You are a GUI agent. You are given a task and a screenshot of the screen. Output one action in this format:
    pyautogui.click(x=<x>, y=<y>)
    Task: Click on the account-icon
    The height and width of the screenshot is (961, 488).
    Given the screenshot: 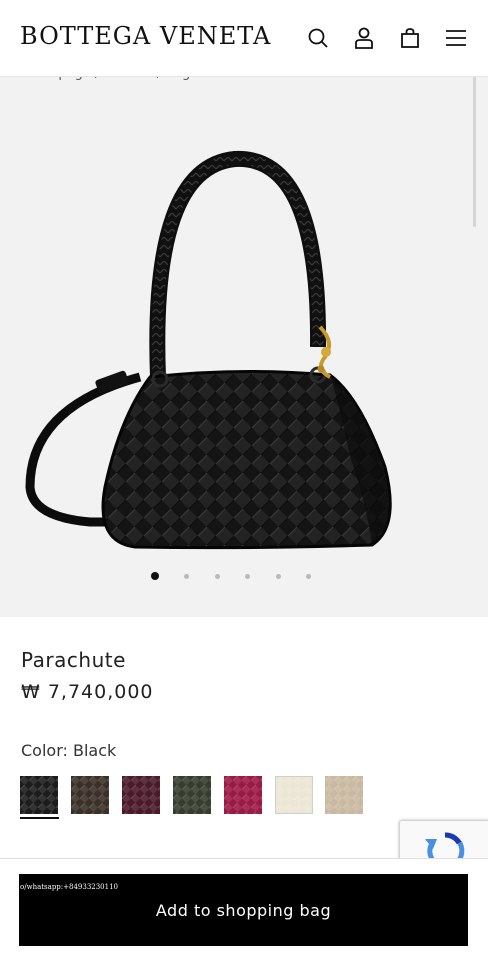 What is the action you would take?
    pyautogui.click(x=364, y=38)
    